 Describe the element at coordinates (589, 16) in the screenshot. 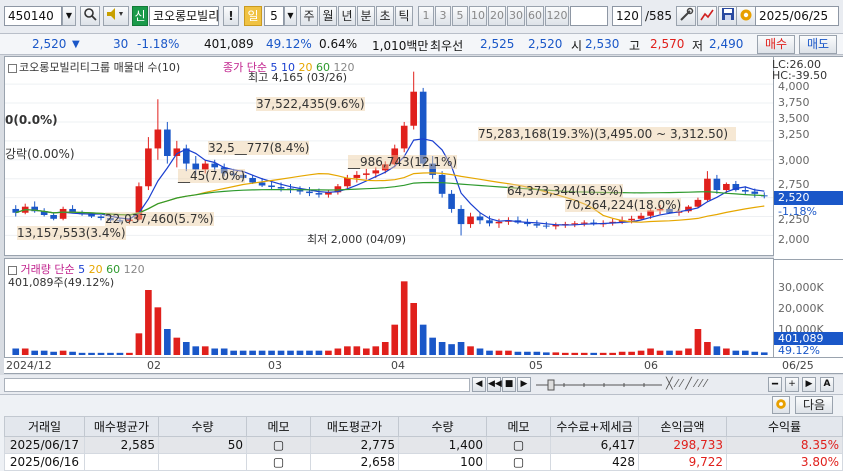

I see `custom-period-input` at that location.